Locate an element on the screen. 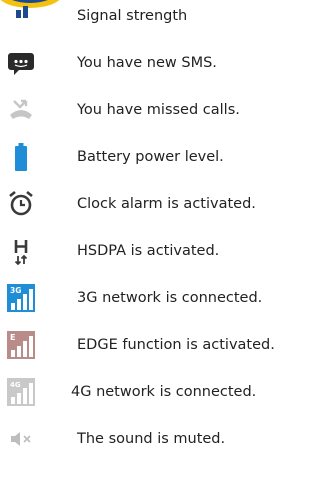 Image resolution: width=320 pixels, height=483 pixels. legend-row-3g: 3G 3G network is connected. is located at coordinates (156, 298).